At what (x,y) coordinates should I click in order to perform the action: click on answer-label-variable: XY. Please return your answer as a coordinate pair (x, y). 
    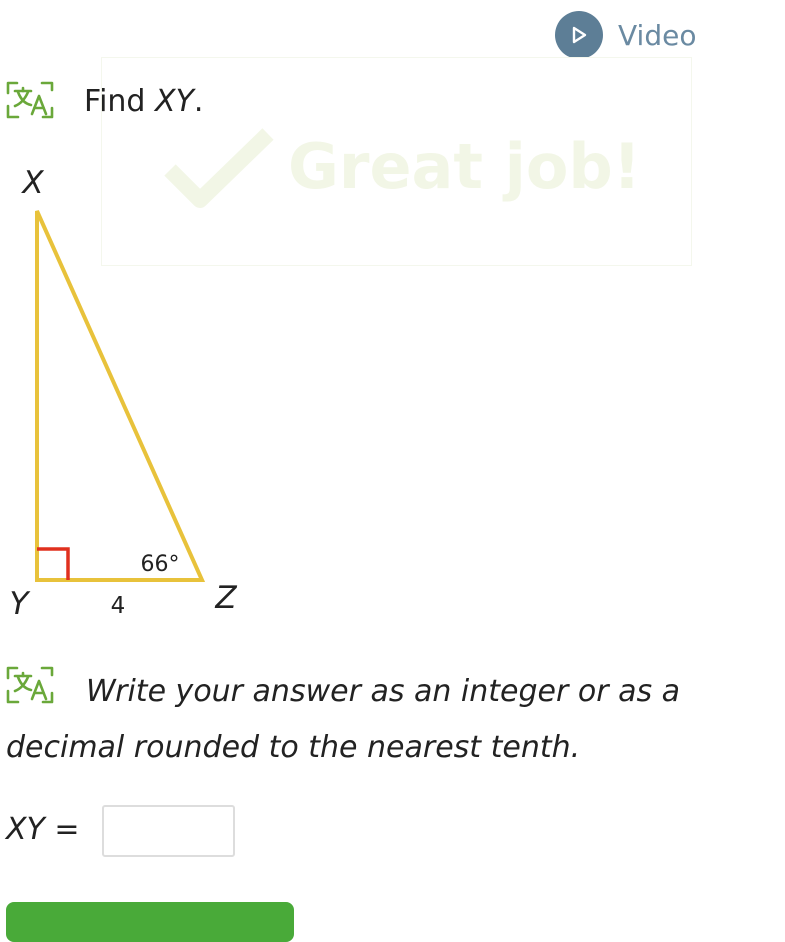
    Looking at the image, I should click on (25, 829).